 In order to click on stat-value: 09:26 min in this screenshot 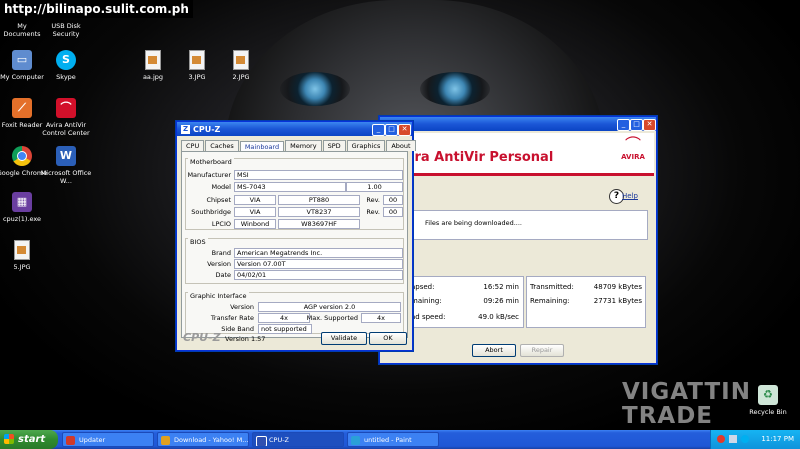, I will do `click(501, 301)`.